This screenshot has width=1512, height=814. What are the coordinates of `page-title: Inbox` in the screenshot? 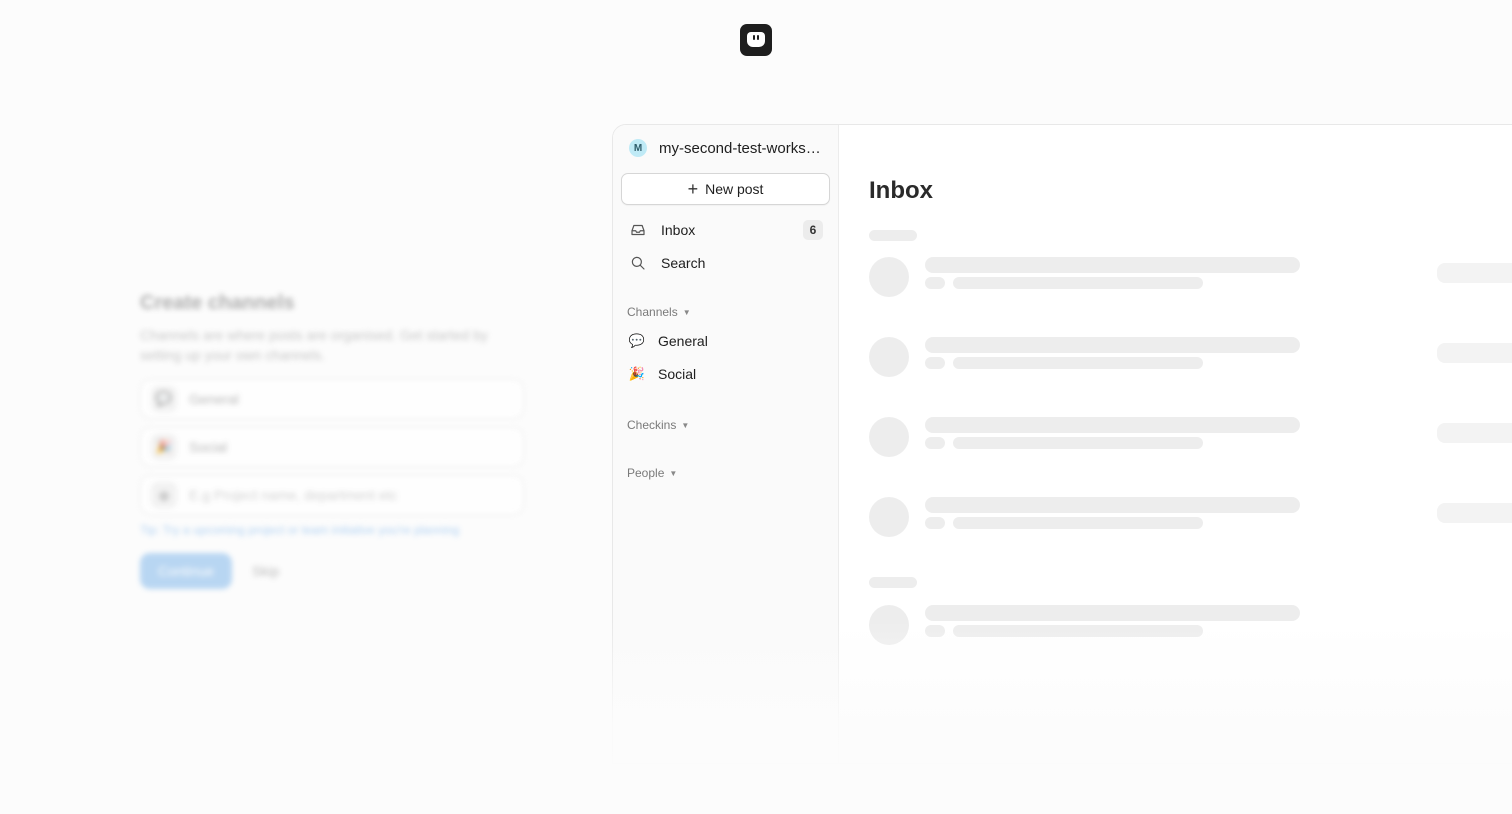 It's located at (901, 190).